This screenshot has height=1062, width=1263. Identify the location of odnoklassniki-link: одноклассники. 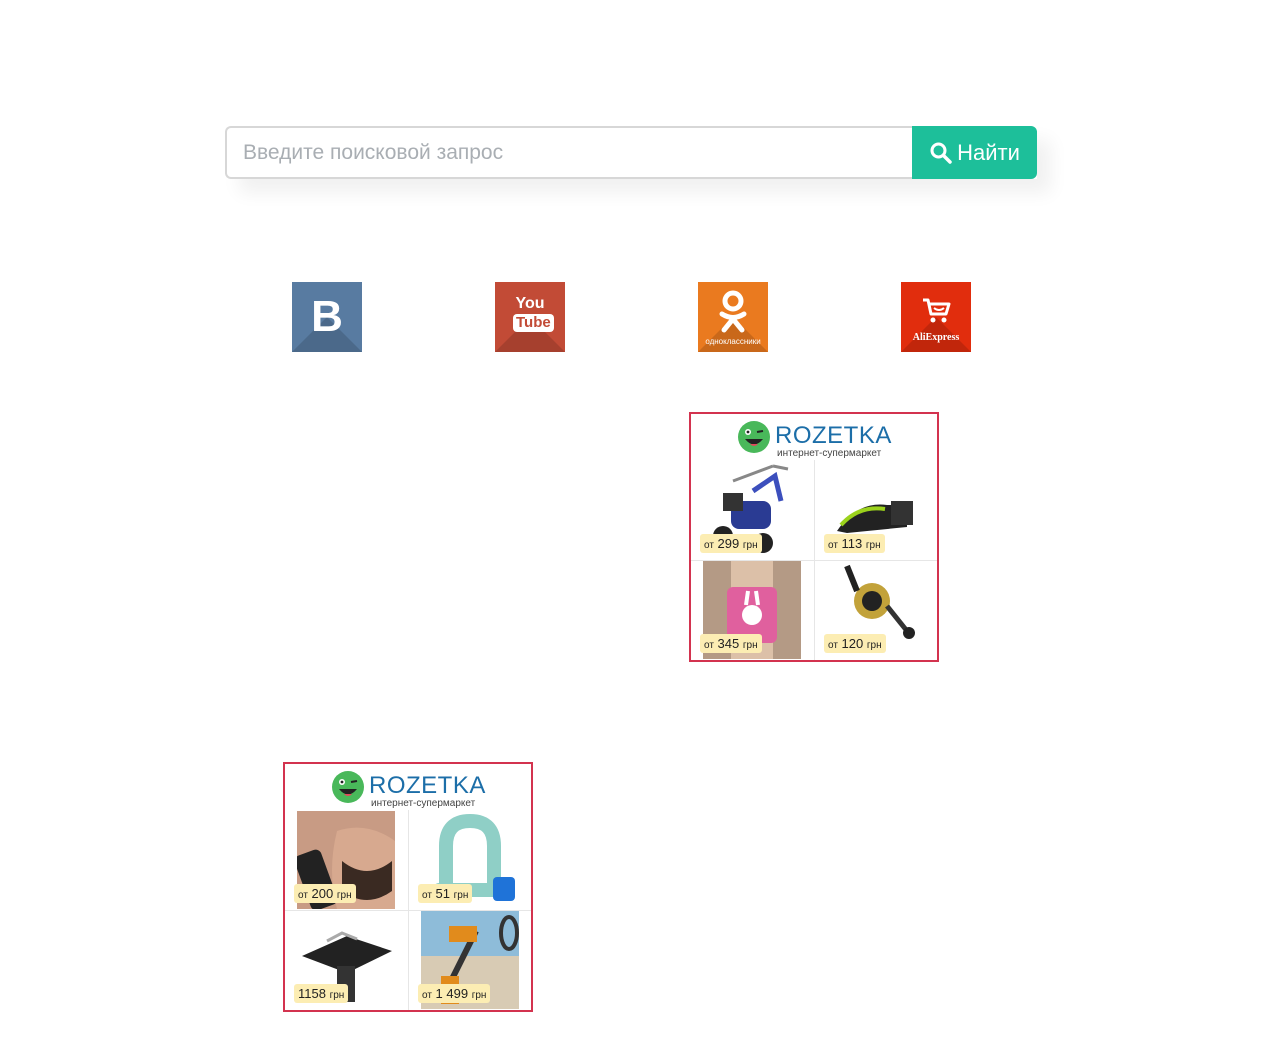
(740, 324).